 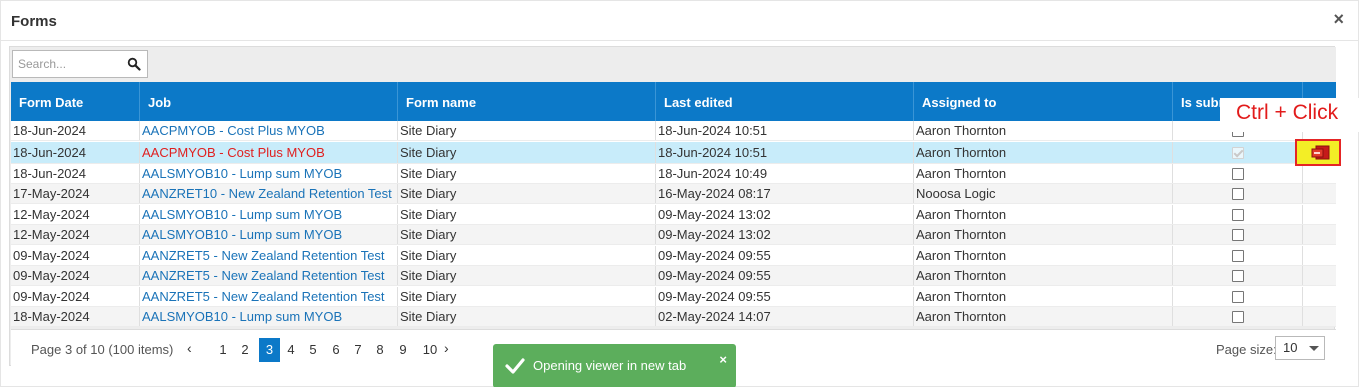 I want to click on open-viewer-button, so click(x=1318, y=152).